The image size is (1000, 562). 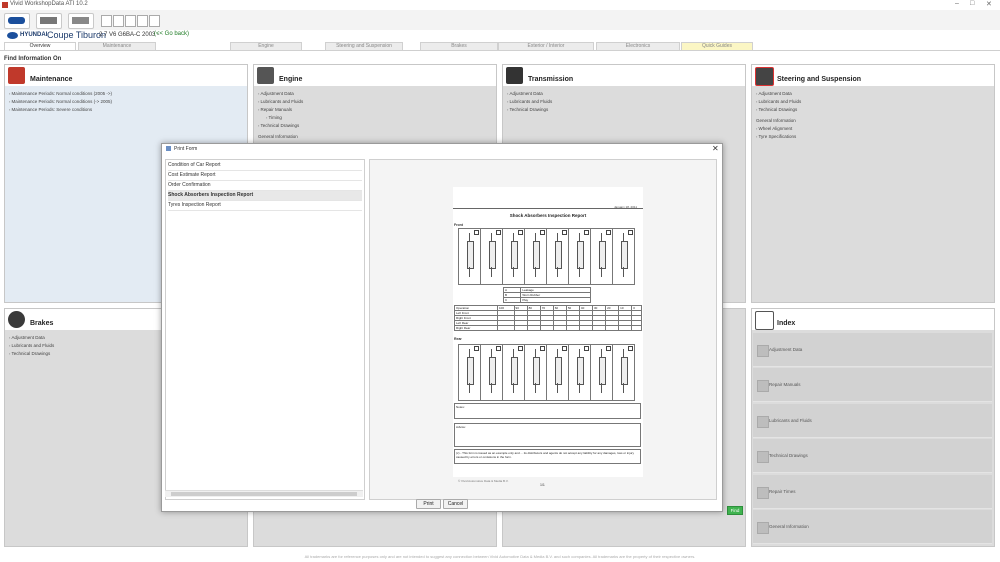 What do you see at coordinates (265, 176) in the screenshot?
I see `form-item-cost-estimate: Cost Estimate Report` at bounding box center [265, 176].